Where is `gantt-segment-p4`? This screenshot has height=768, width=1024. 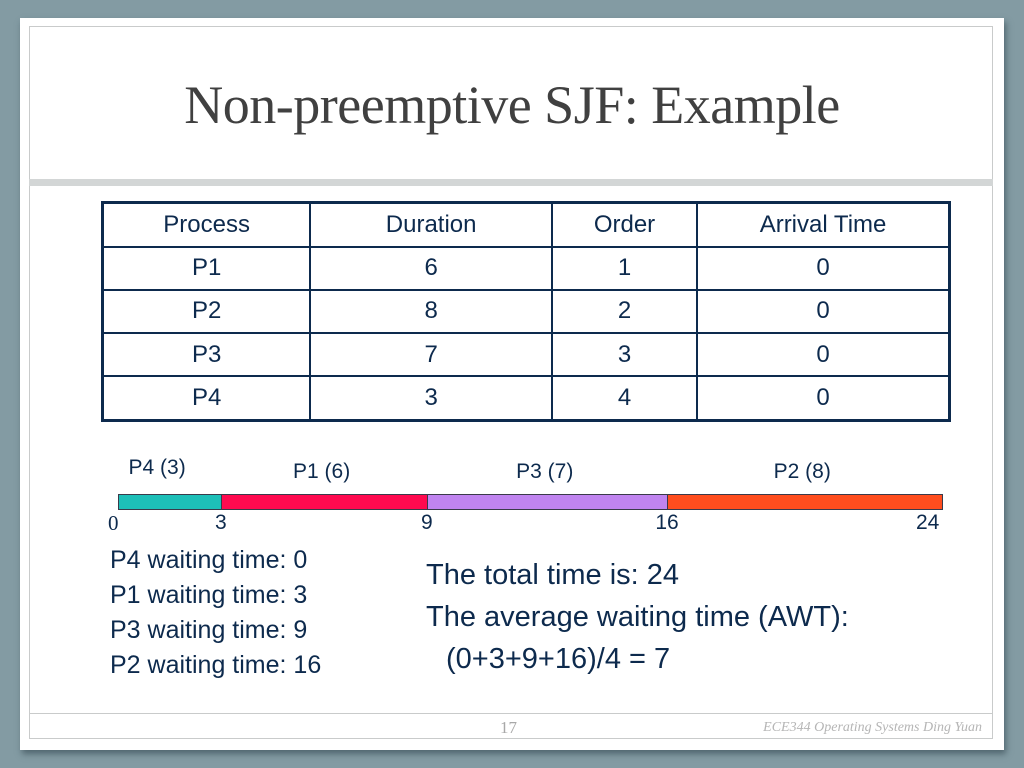
gantt-segment-p4 is located at coordinates (170, 502).